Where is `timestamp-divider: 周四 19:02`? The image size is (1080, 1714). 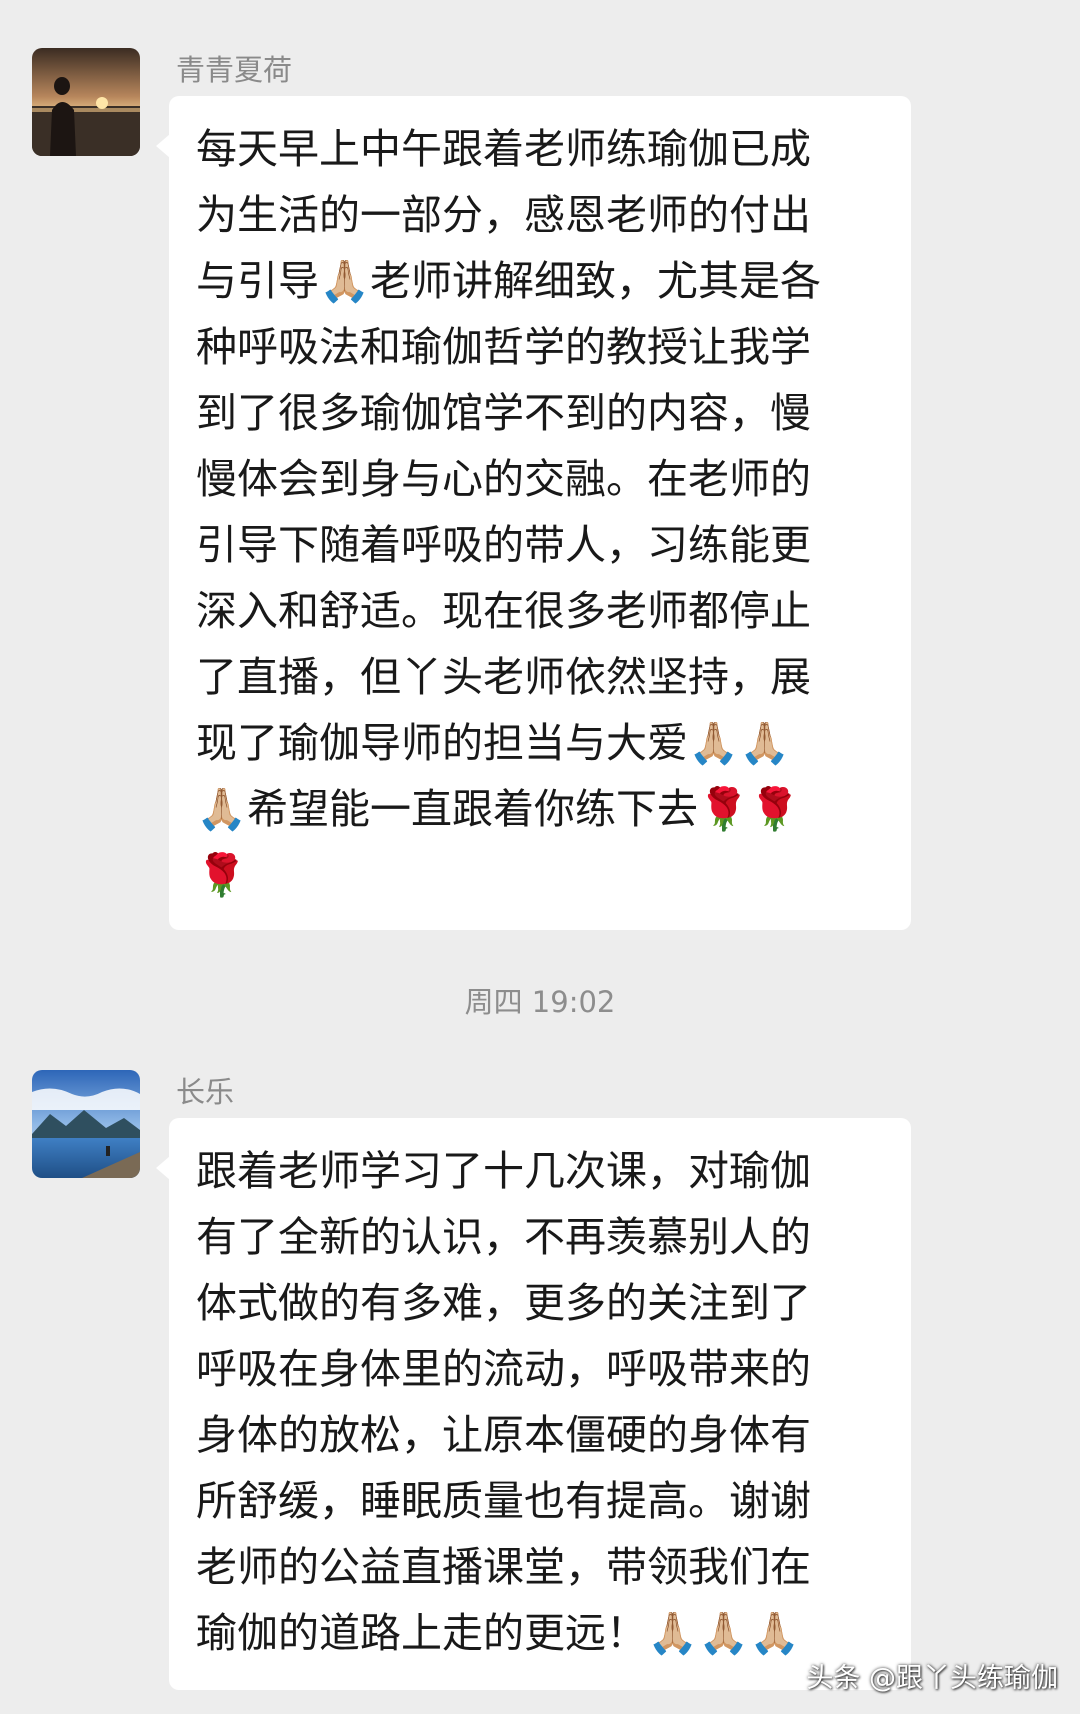 timestamp-divider: 周四 19:02 is located at coordinates (540, 1002).